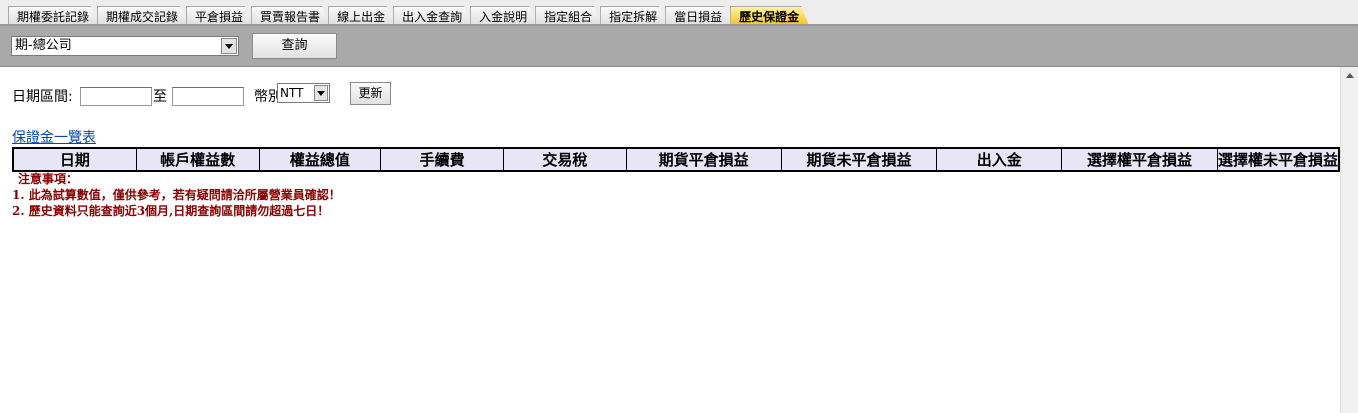 The image size is (1358, 413). What do you see at coordinates (208, 96) in the screenshot?
I see `date-to-input` at bounding box center [208, 96].